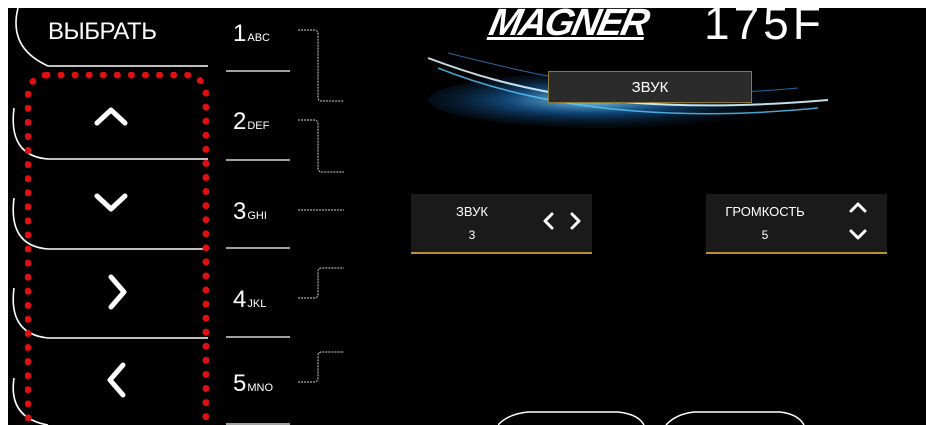 This screenshot has width=926, height=425. I want to click on sound-control: ЗВУК 3, so click(501, 224).